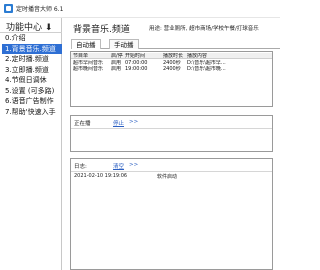  Describe the element at coordinates (204, 29) in the screenshot. I see `usage-text: 用途: 营业厕所, 超市商场/学校午餐/打球音乐` at that location.